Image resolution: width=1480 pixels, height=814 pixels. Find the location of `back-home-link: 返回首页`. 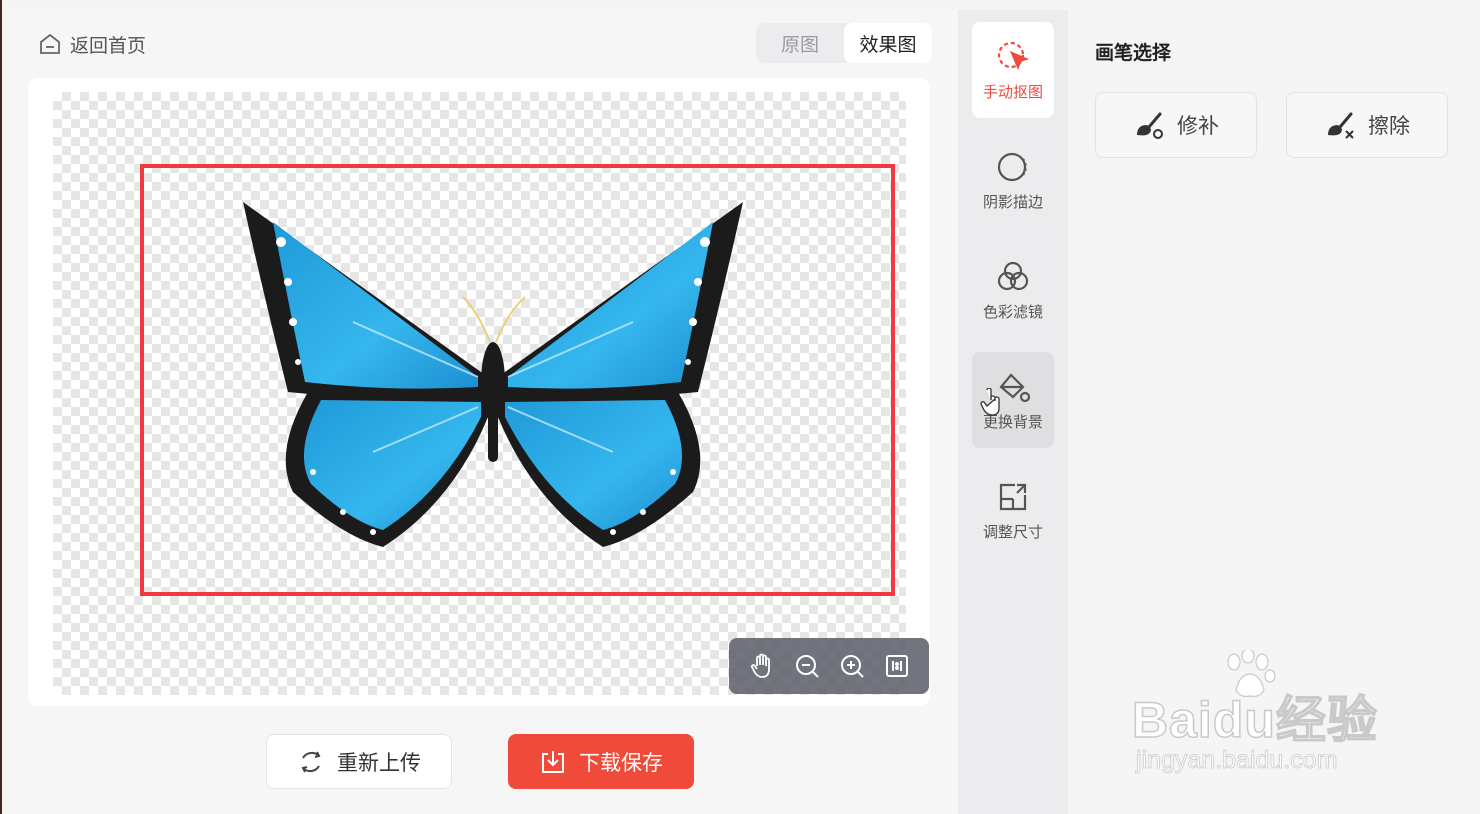

back-home-link: 返回首页 is located at coordinates (92, 44).